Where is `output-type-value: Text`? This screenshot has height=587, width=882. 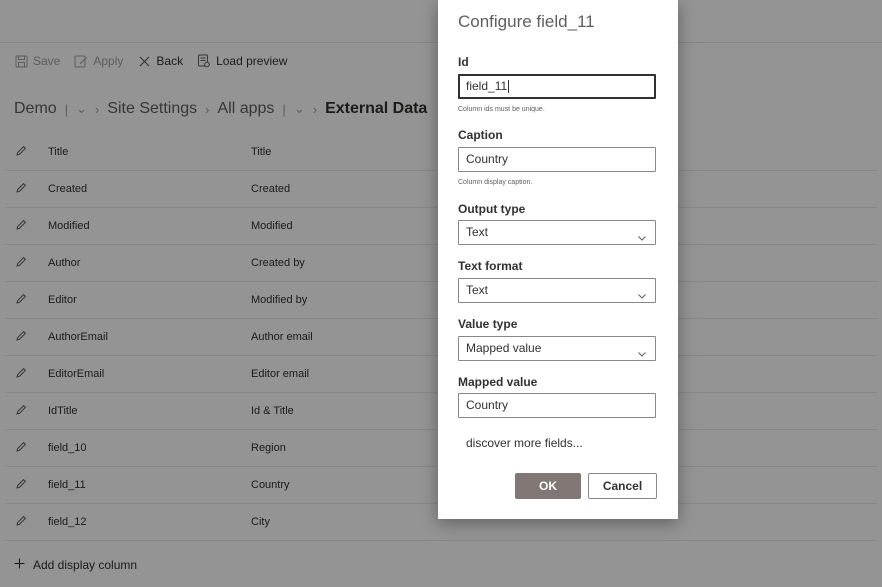 output-type-value: Text is located at coordinates (477, 232).